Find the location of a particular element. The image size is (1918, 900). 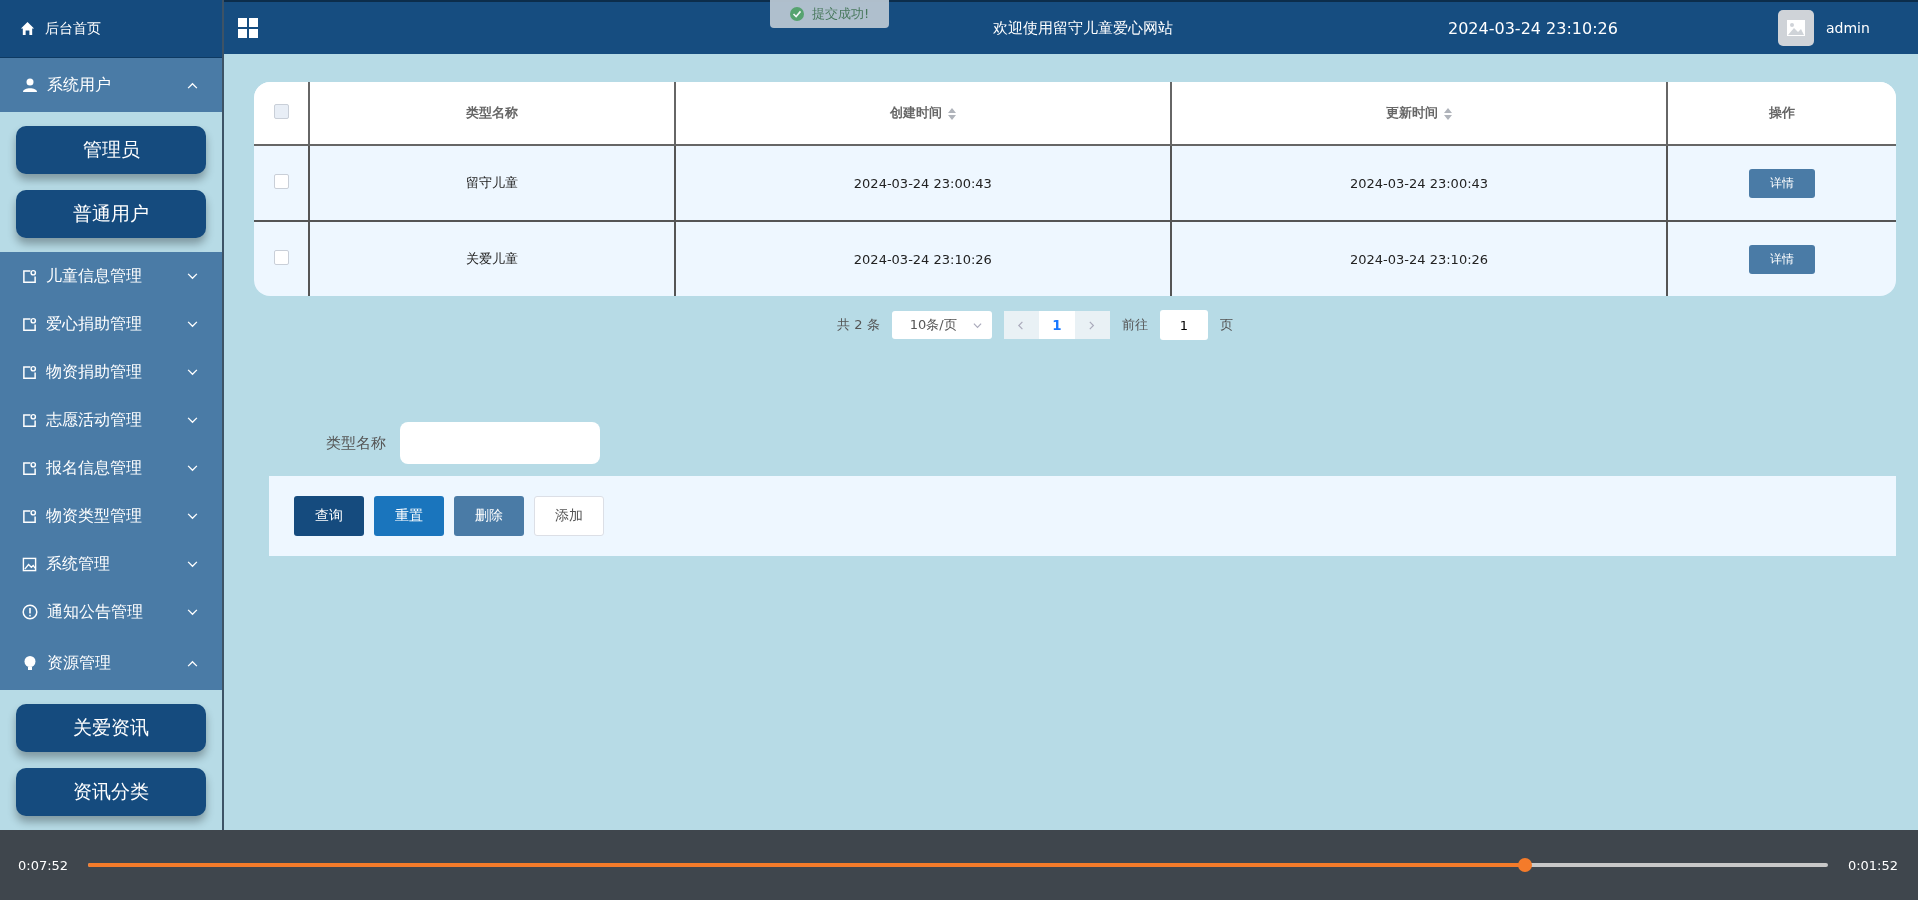

page-suffix: 页 is located at coordinates (1226, 325).